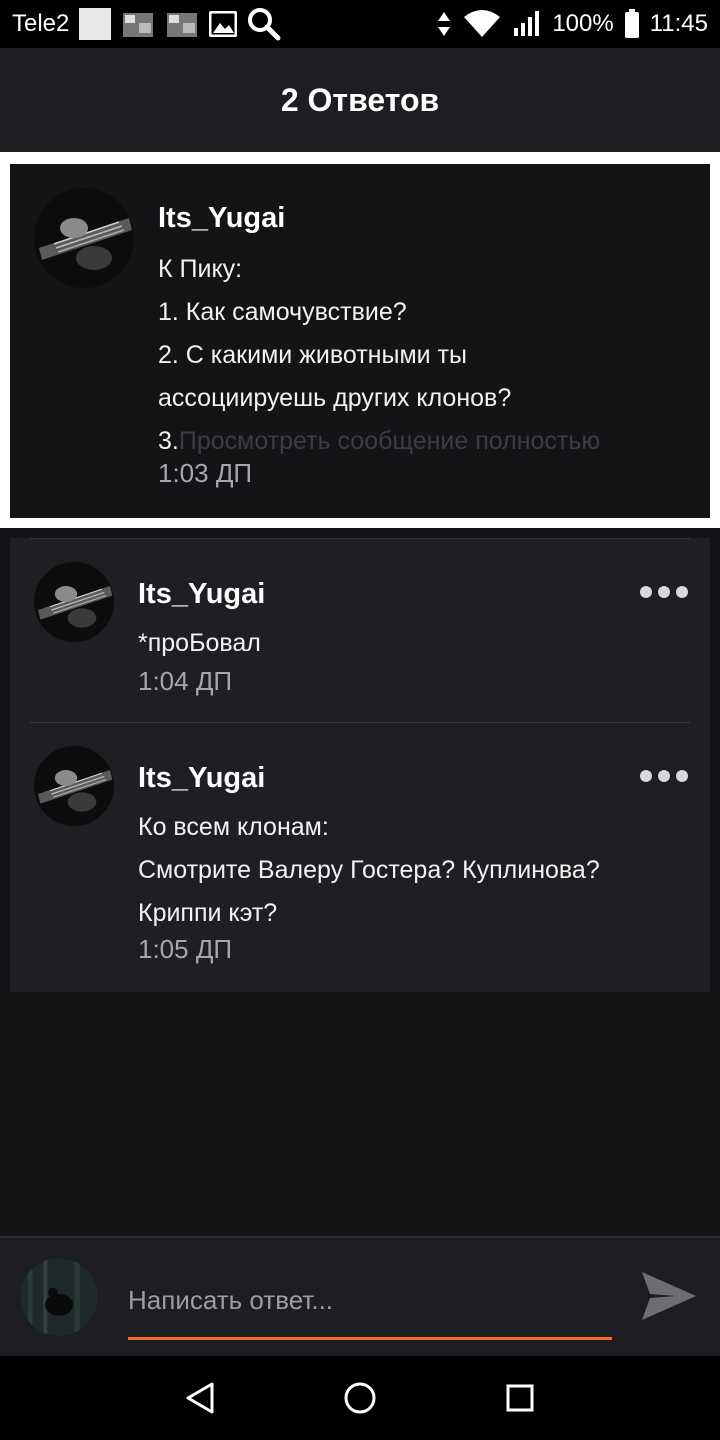  I want to click on page-header: 2 Ответов, so click(360, 100).